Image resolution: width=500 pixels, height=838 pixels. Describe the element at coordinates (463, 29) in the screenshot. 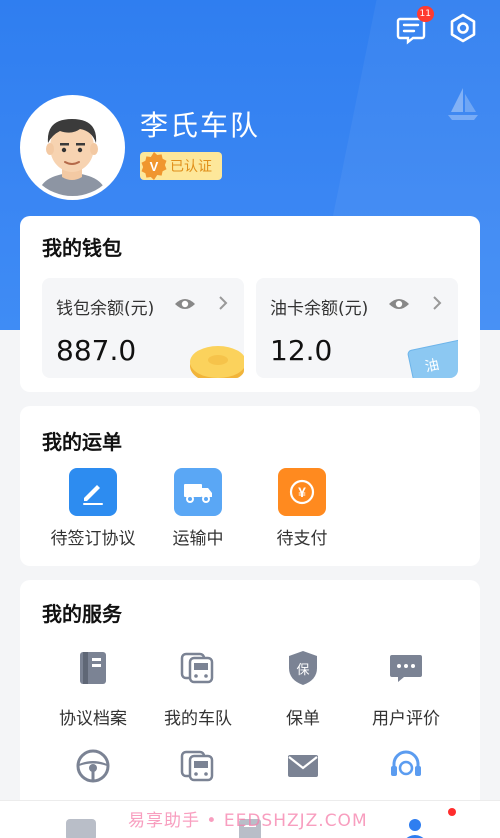

I see `settings-icon` at that location.